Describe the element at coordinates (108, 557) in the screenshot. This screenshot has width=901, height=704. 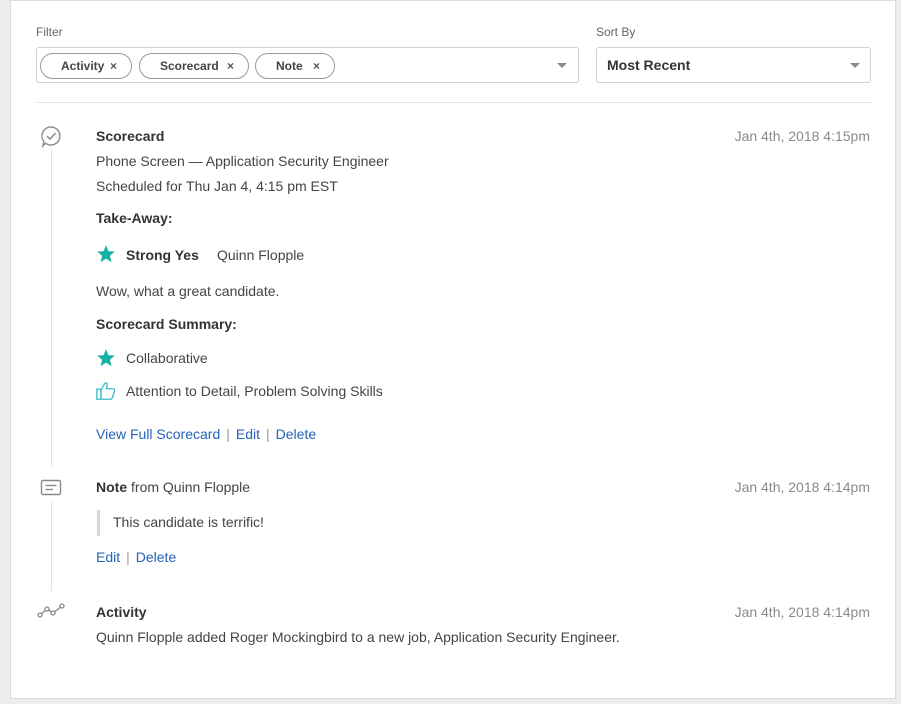
I see `edit-note-link: Edit` at that location.